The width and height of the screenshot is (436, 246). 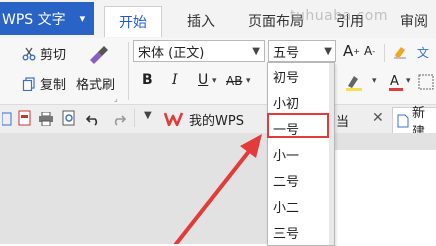 I want to click on annotation-arrow-icon, so click(x=218, y=189).